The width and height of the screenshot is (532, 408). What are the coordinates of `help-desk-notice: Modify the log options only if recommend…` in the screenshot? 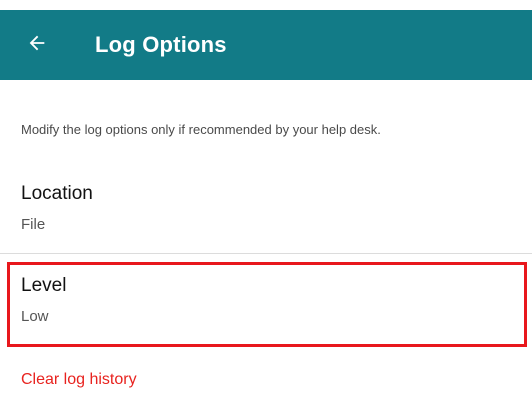 It's located at (201, 129).